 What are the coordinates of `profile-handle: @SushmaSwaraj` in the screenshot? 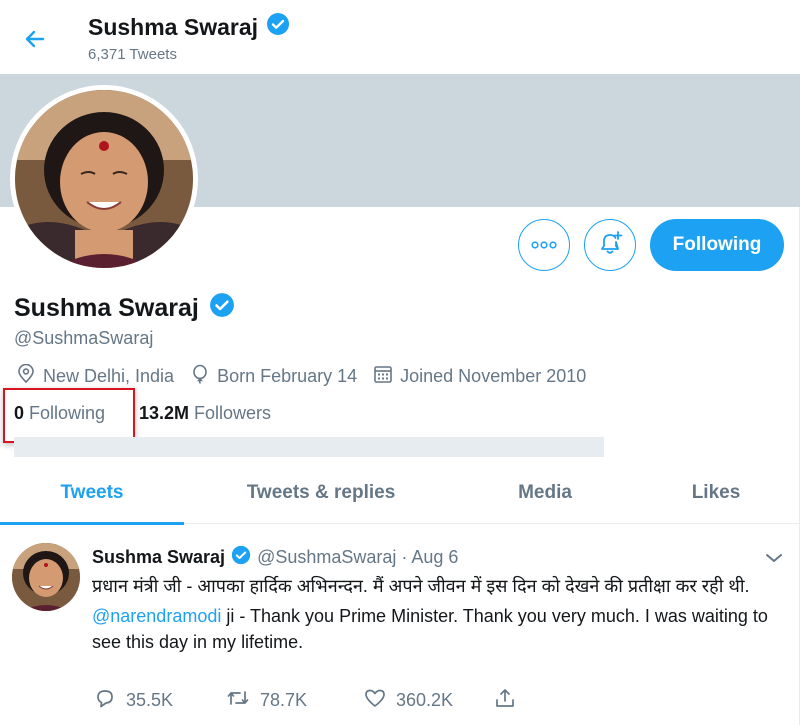 It's located at (84, 338).